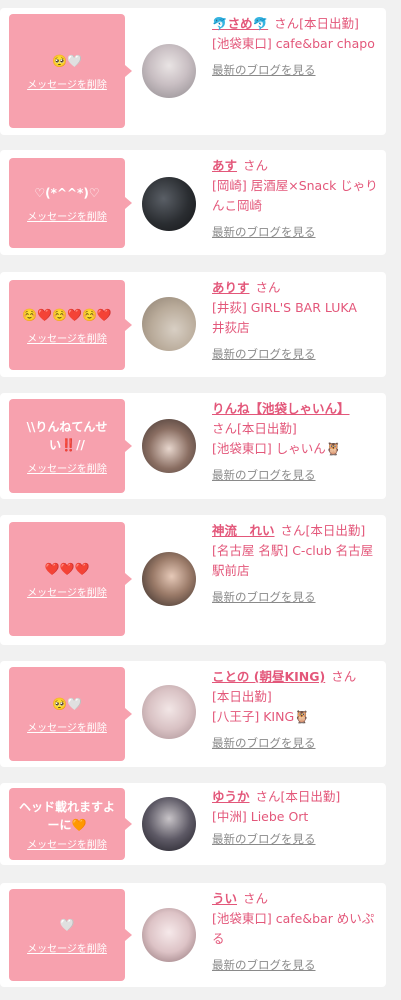 The image size is (401, 1000). I want to click on cast-info: ありす さん [井荻] GIRL'S BAR LUKA 井荻店 最新のブログを見る, so click(296, 321).